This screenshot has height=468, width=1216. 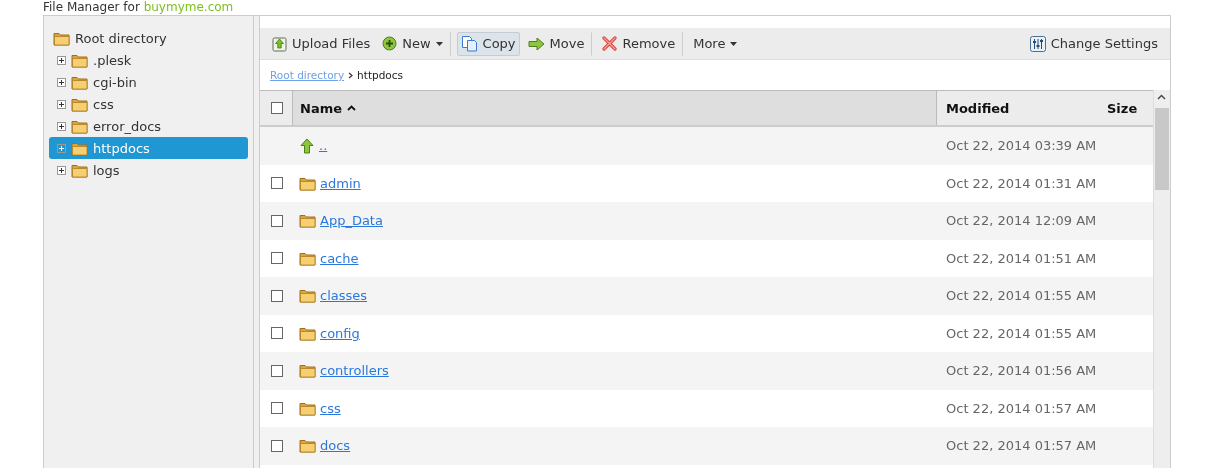 What do you see at coordinates (488, 43) in the screenshot?
I see `copy-button: Copy` at bounding box center [488, 43].